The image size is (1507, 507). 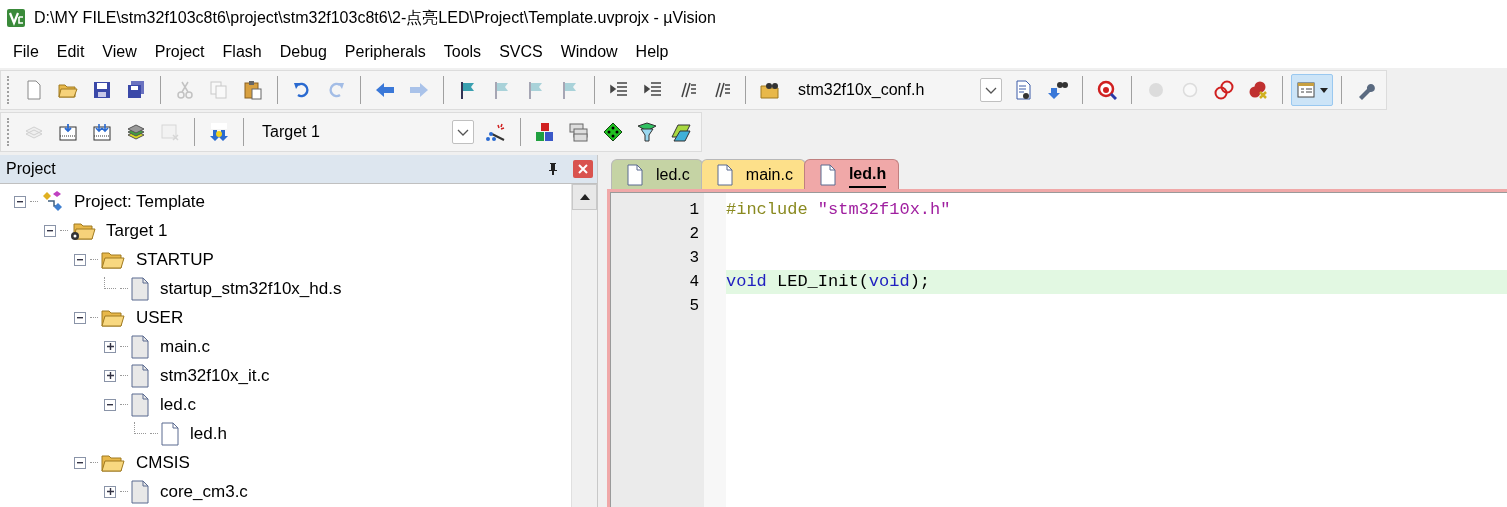 I want to click on load-arrows-icon, so click(x=219, y=132).